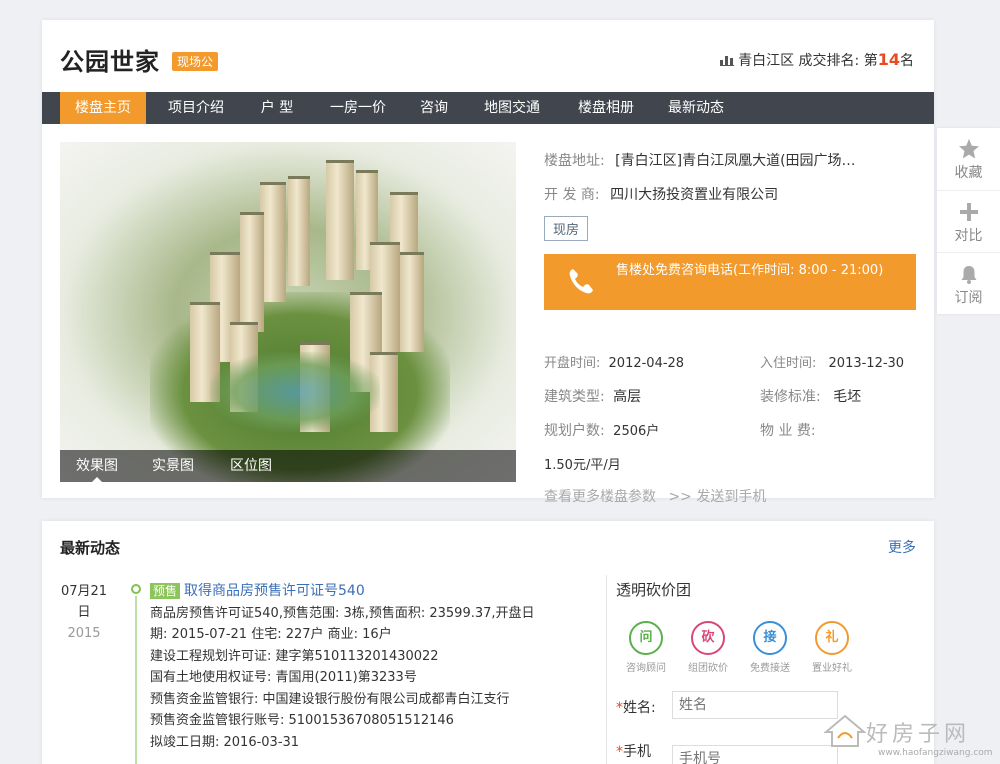  I want to click on name-field-label: *姓名:, so click(636, 707).